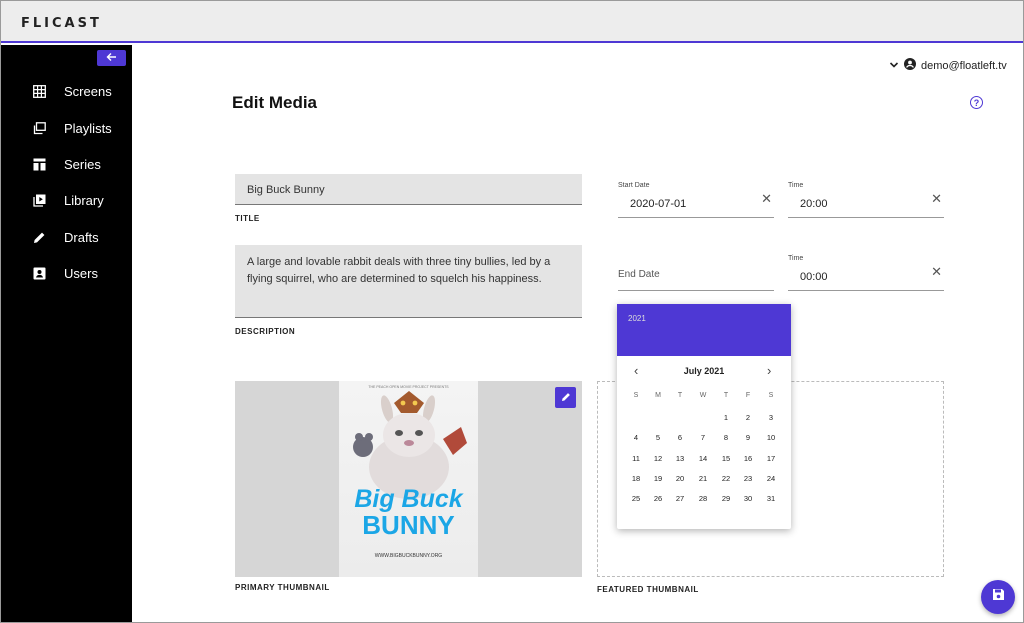 The height and width of the screenshot is (623, 1024). I want to click on clear-start-date-icon: ✕, so click(766, 199).